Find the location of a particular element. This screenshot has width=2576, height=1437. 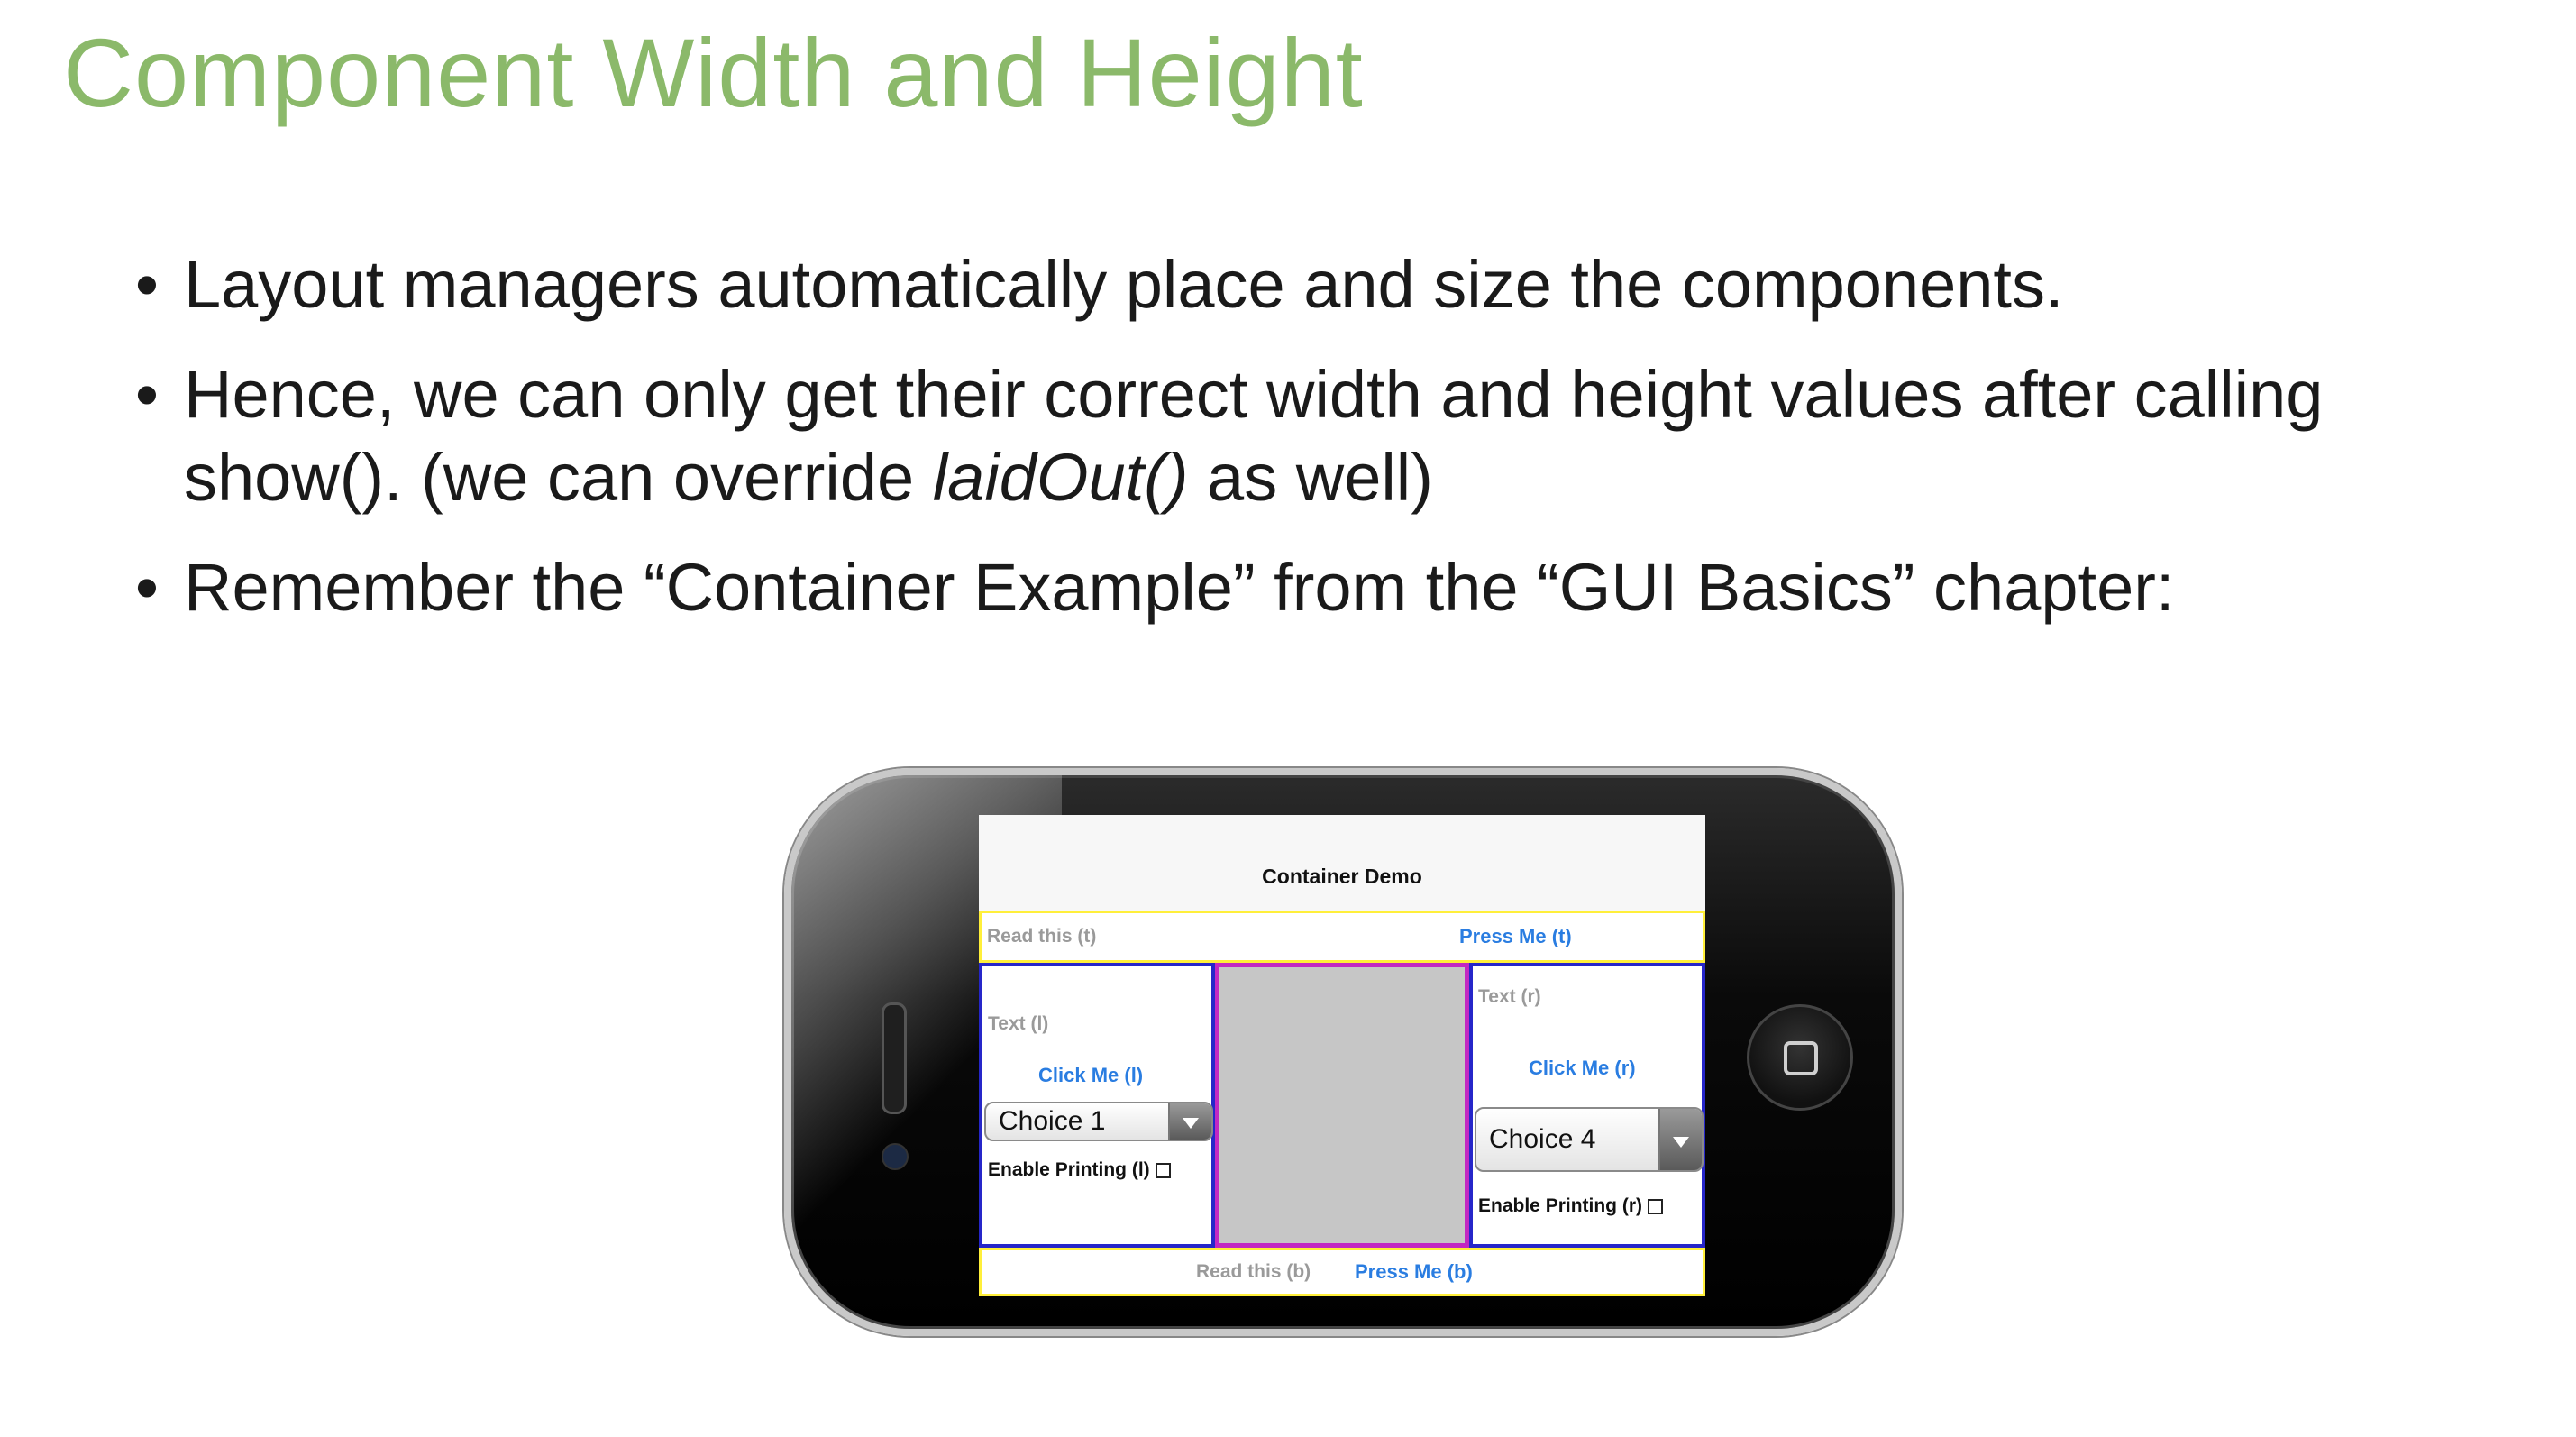

enable-printing-left-label: Enable Printing (l) is located at coordinates (1069, 1169).